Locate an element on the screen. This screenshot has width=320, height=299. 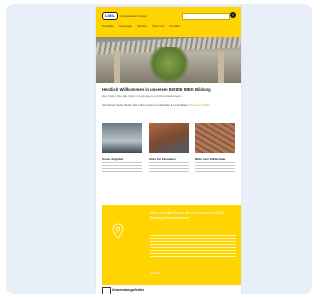
tile-image-building is located at coordinates (169, 138).